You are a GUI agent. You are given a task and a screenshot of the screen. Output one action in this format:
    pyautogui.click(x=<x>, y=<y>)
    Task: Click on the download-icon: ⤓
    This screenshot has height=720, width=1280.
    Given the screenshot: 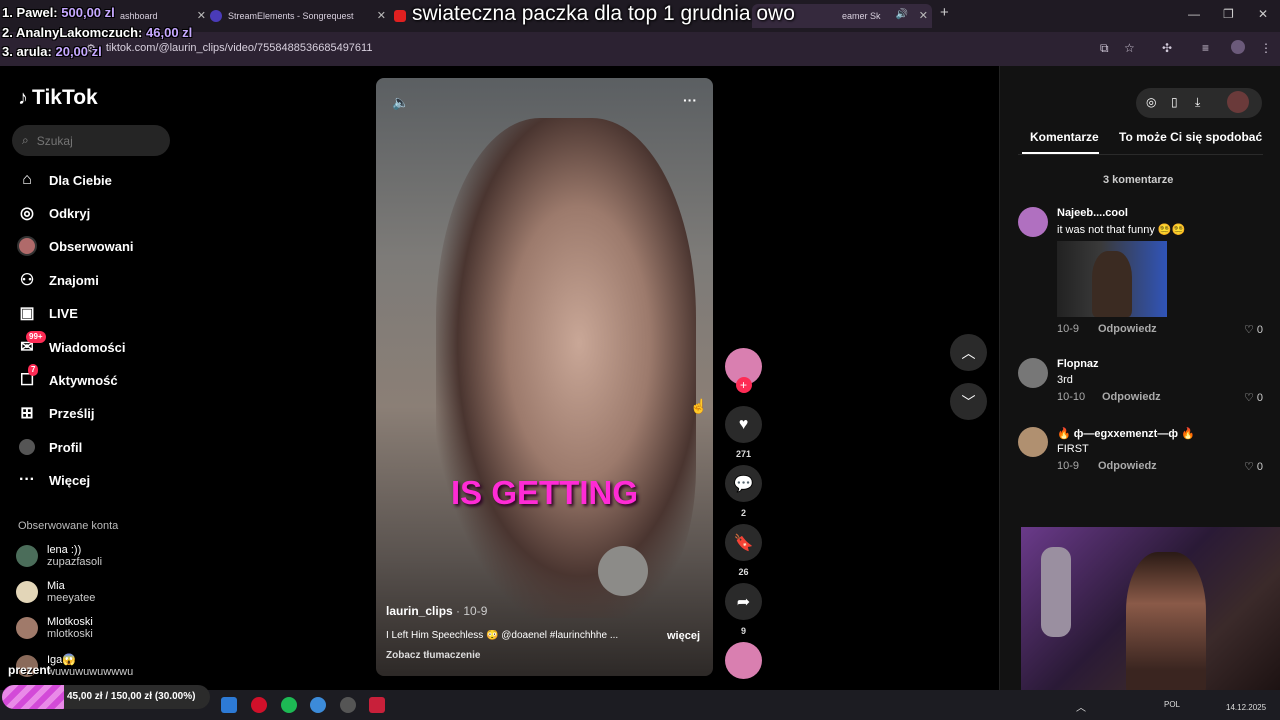 What is the action you would take?
    pyautogui.click(x=1197, y=102)
    